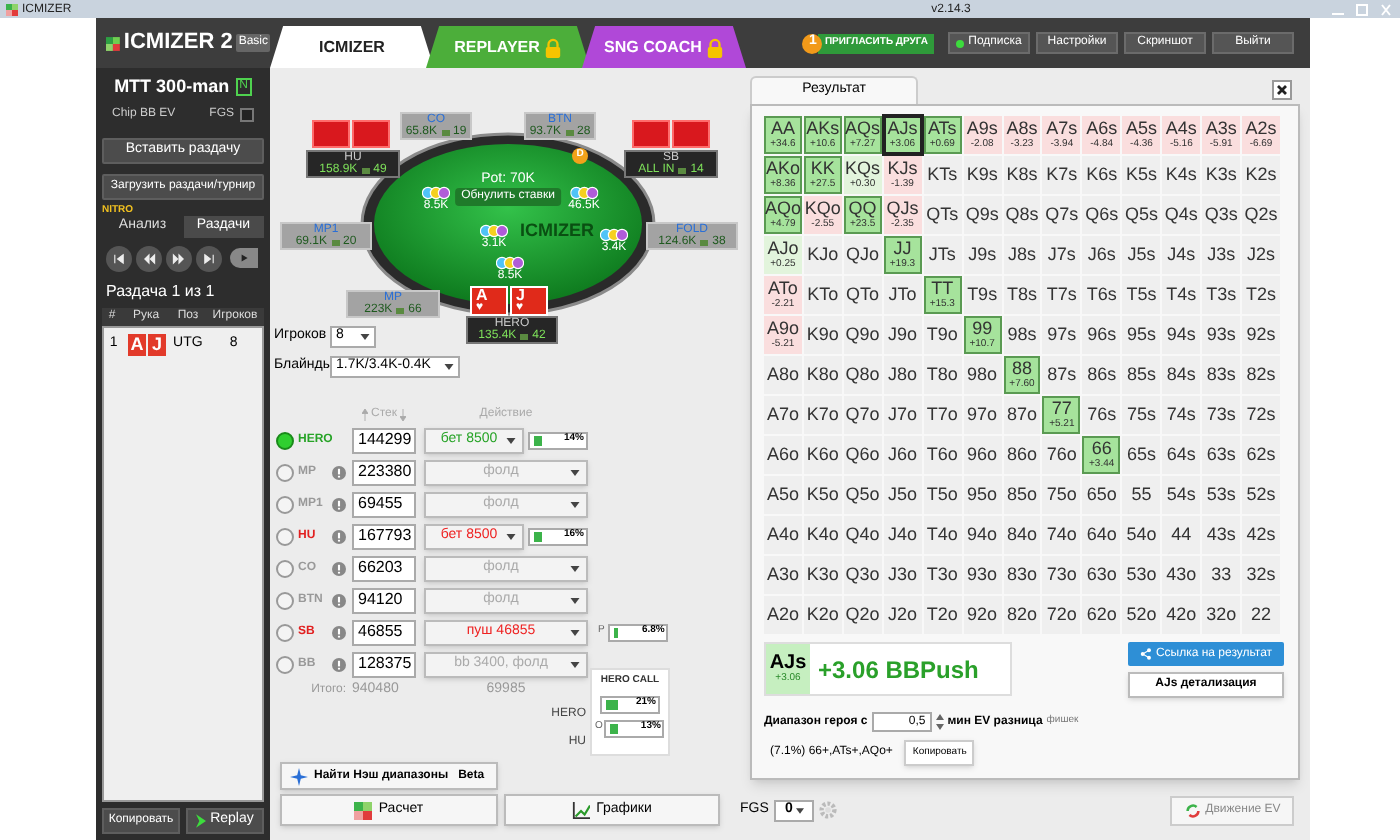 Image resolution: width=1400 pixels, height=840 pixels. What do you see at coordinates (1022, 255) in the screenshot?
I see `hand-cell: J8s` at bounding box center [1022, 255].